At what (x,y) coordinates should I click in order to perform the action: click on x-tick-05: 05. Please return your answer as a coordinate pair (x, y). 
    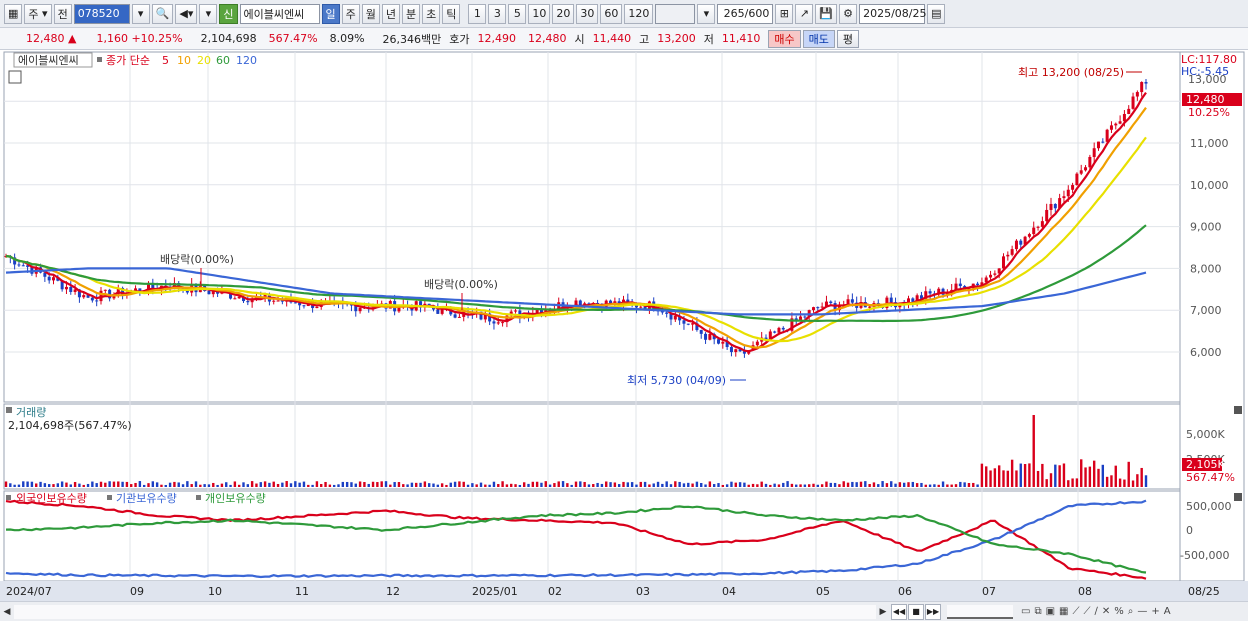
    Looking at the image, I should click on (823, 591).